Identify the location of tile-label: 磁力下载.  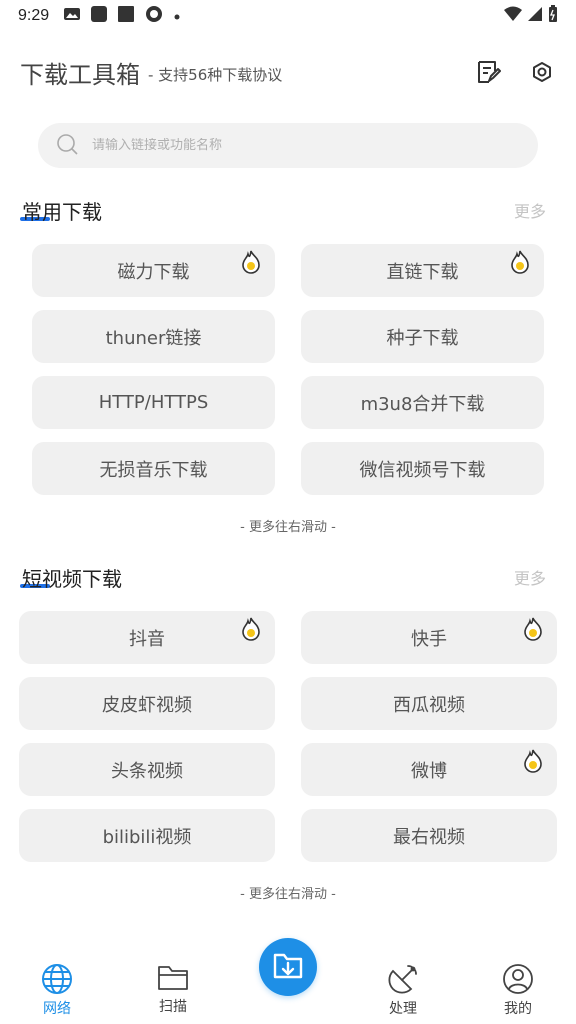
(153, 272).